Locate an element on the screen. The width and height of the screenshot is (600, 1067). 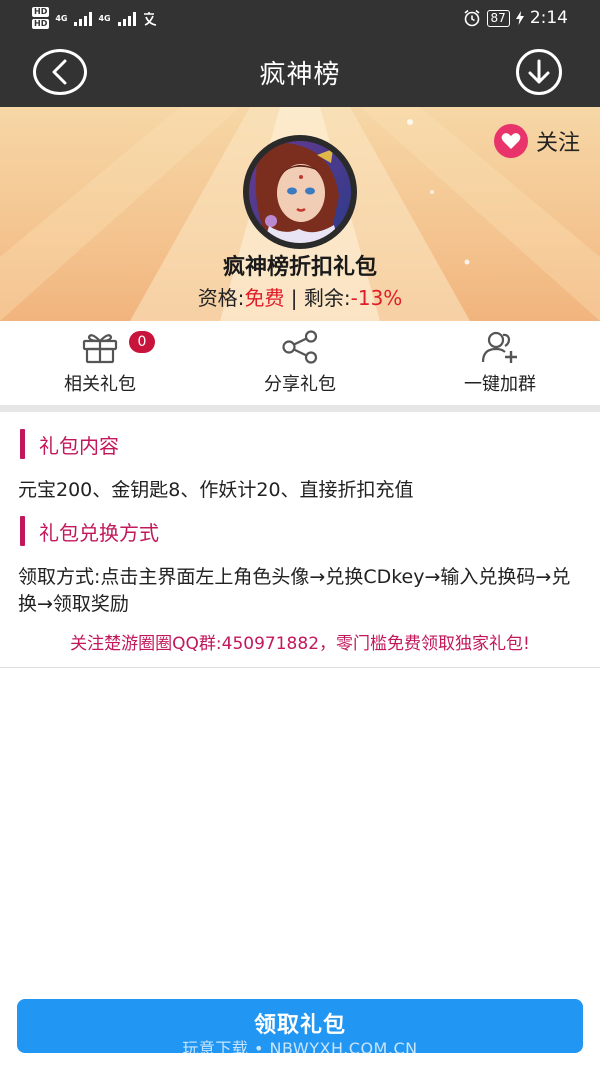
gift-meta: 资格:免费 | 剩余:-13% is located at coordinates (300, 296).